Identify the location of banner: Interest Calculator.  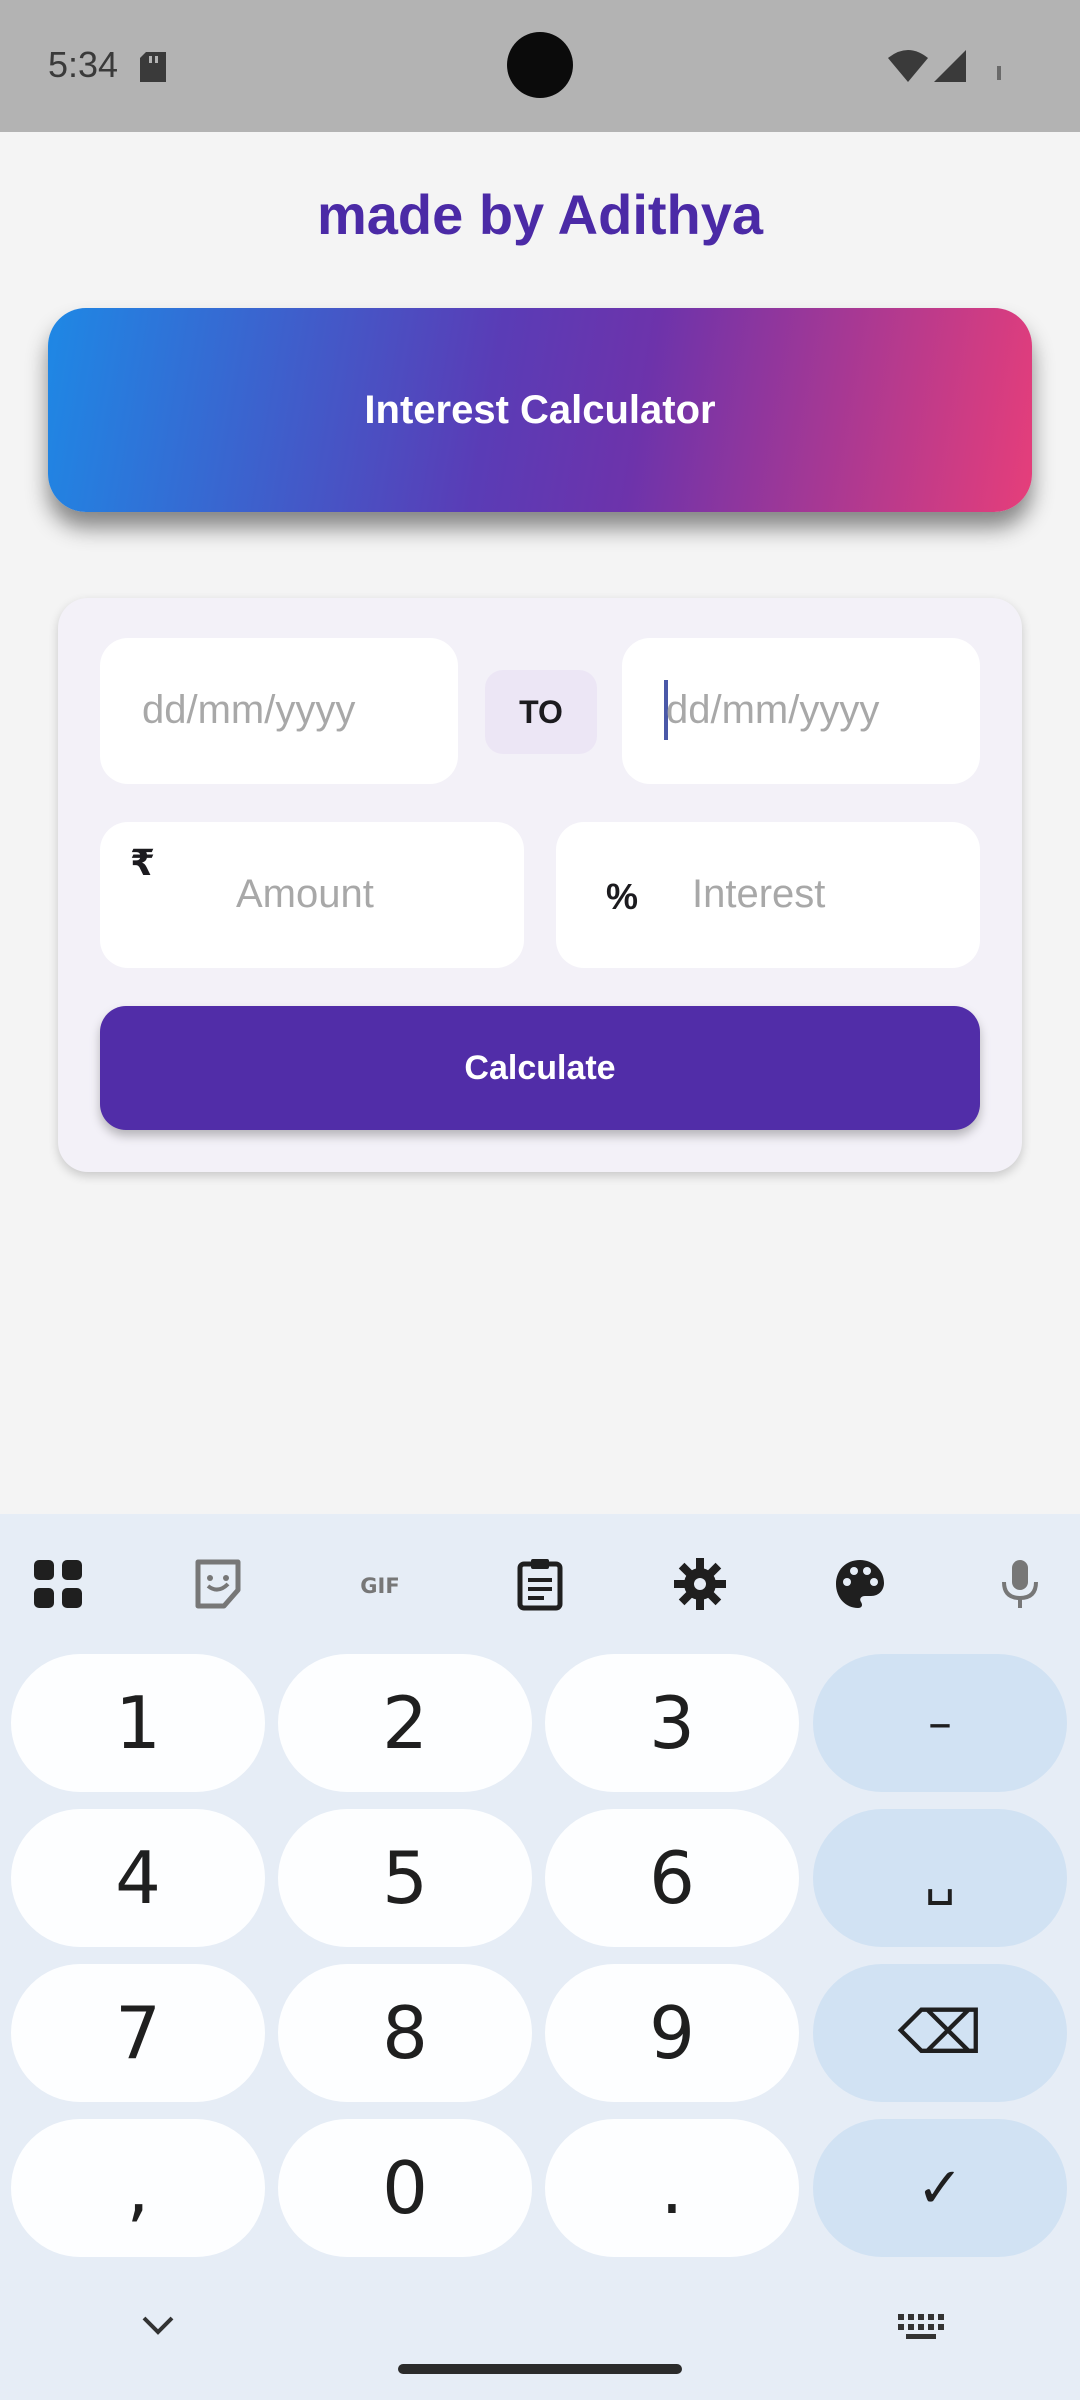
(540, 410).